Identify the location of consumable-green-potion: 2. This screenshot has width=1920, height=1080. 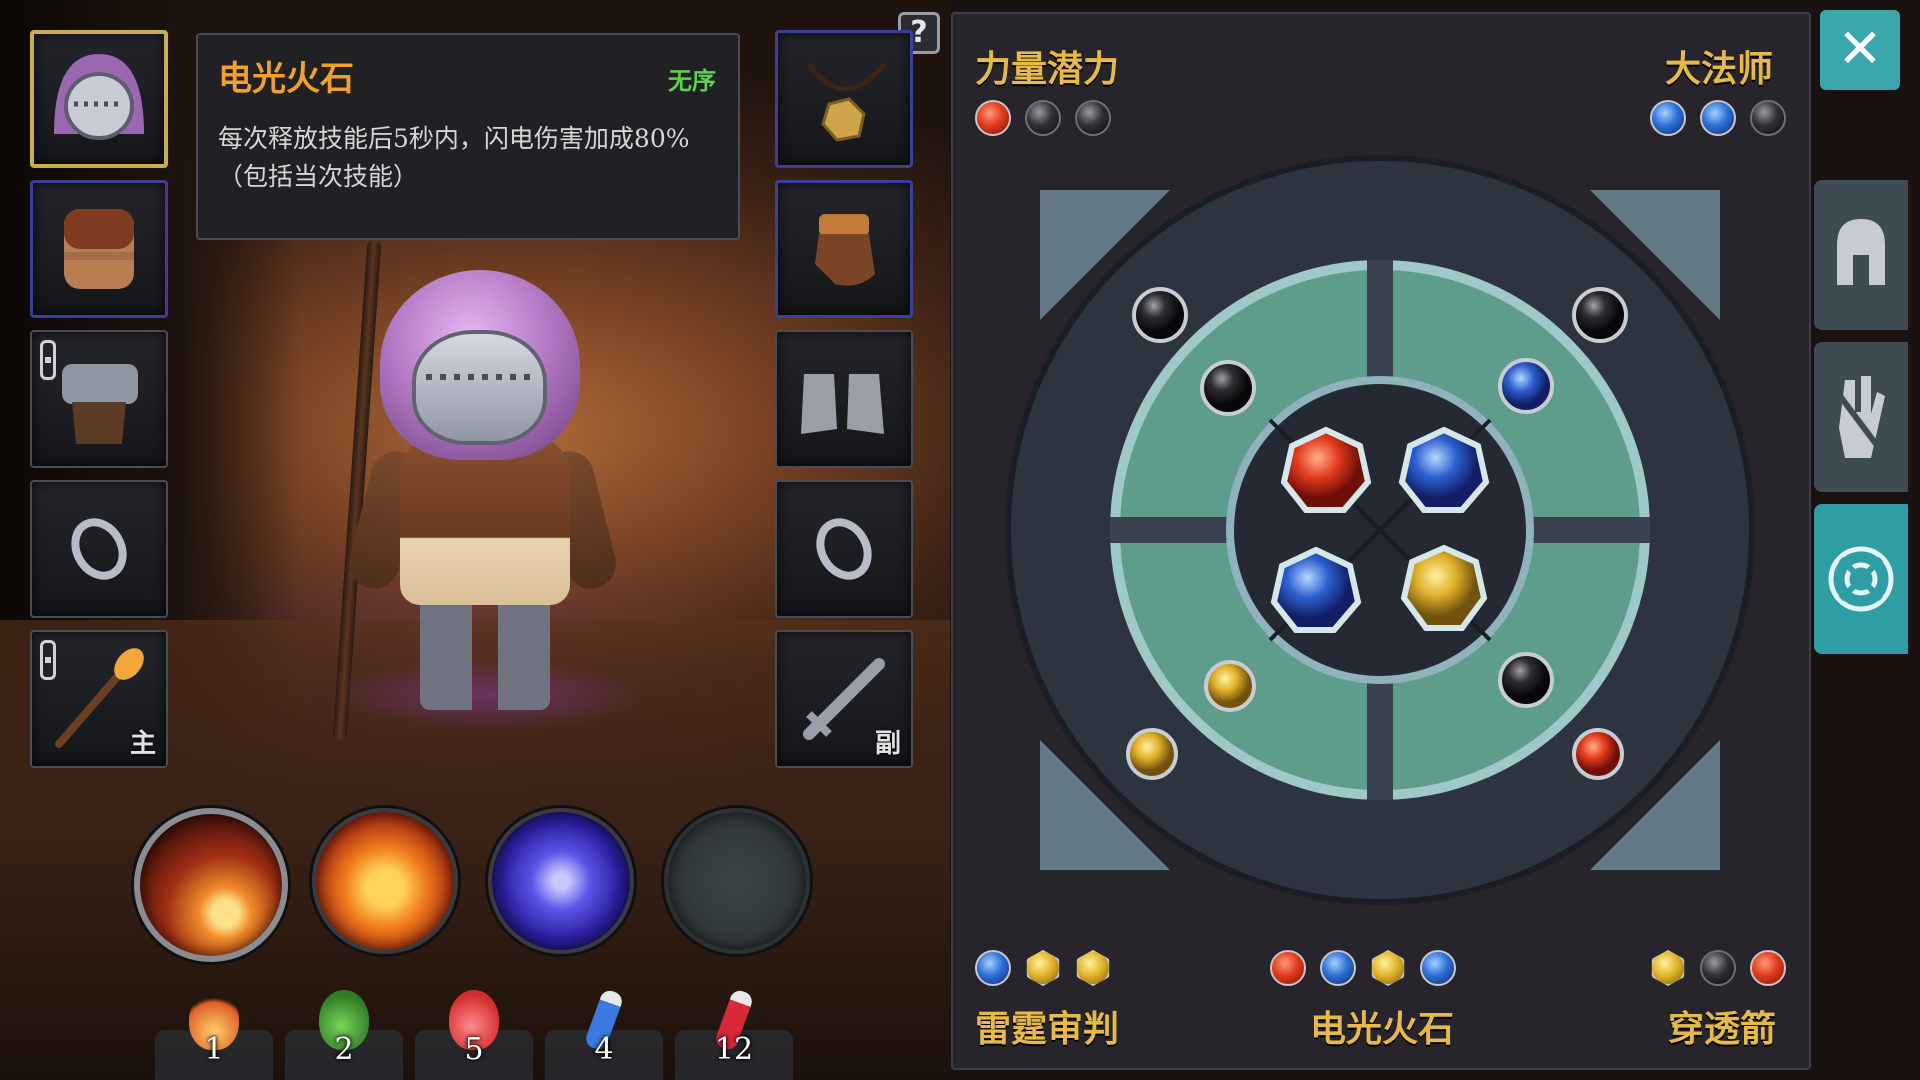
(344, 1035).